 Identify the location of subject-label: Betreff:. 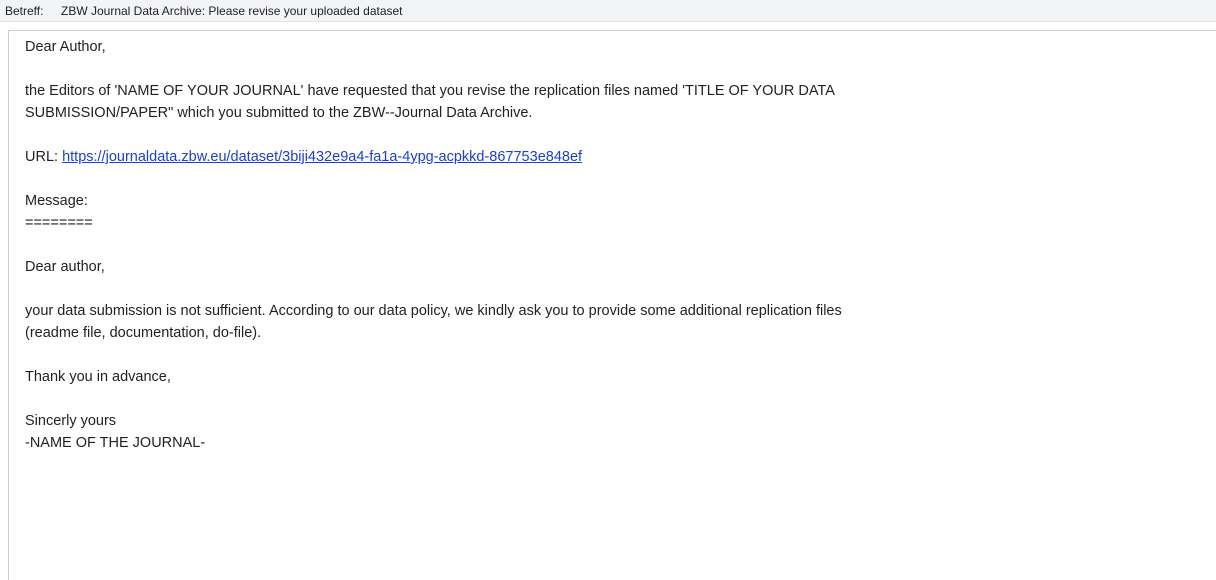
(24, 11).